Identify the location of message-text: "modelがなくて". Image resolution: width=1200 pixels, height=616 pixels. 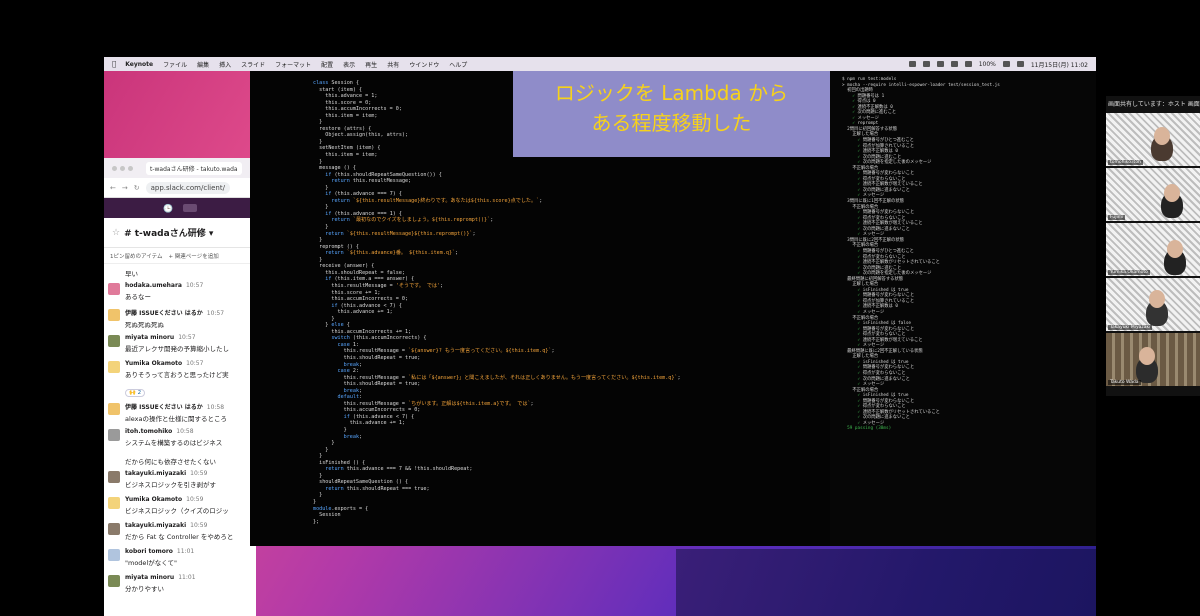
(151, 563).